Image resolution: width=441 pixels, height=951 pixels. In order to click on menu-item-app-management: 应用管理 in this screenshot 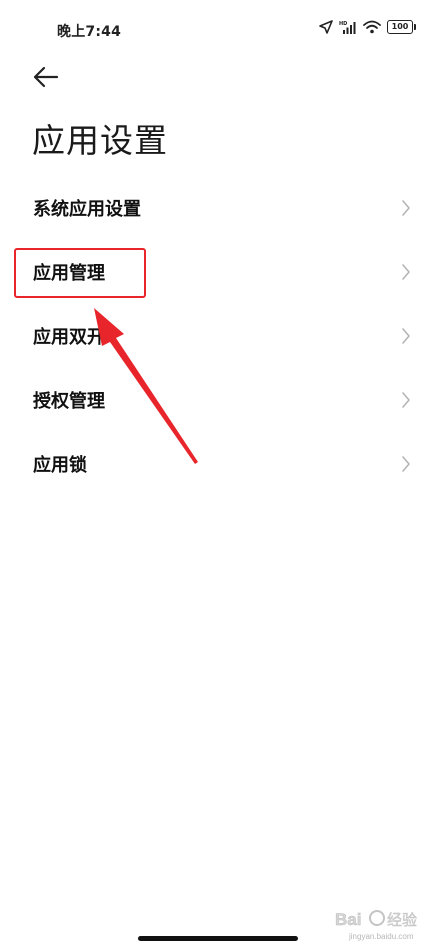, I will do `click(220, 272)`.